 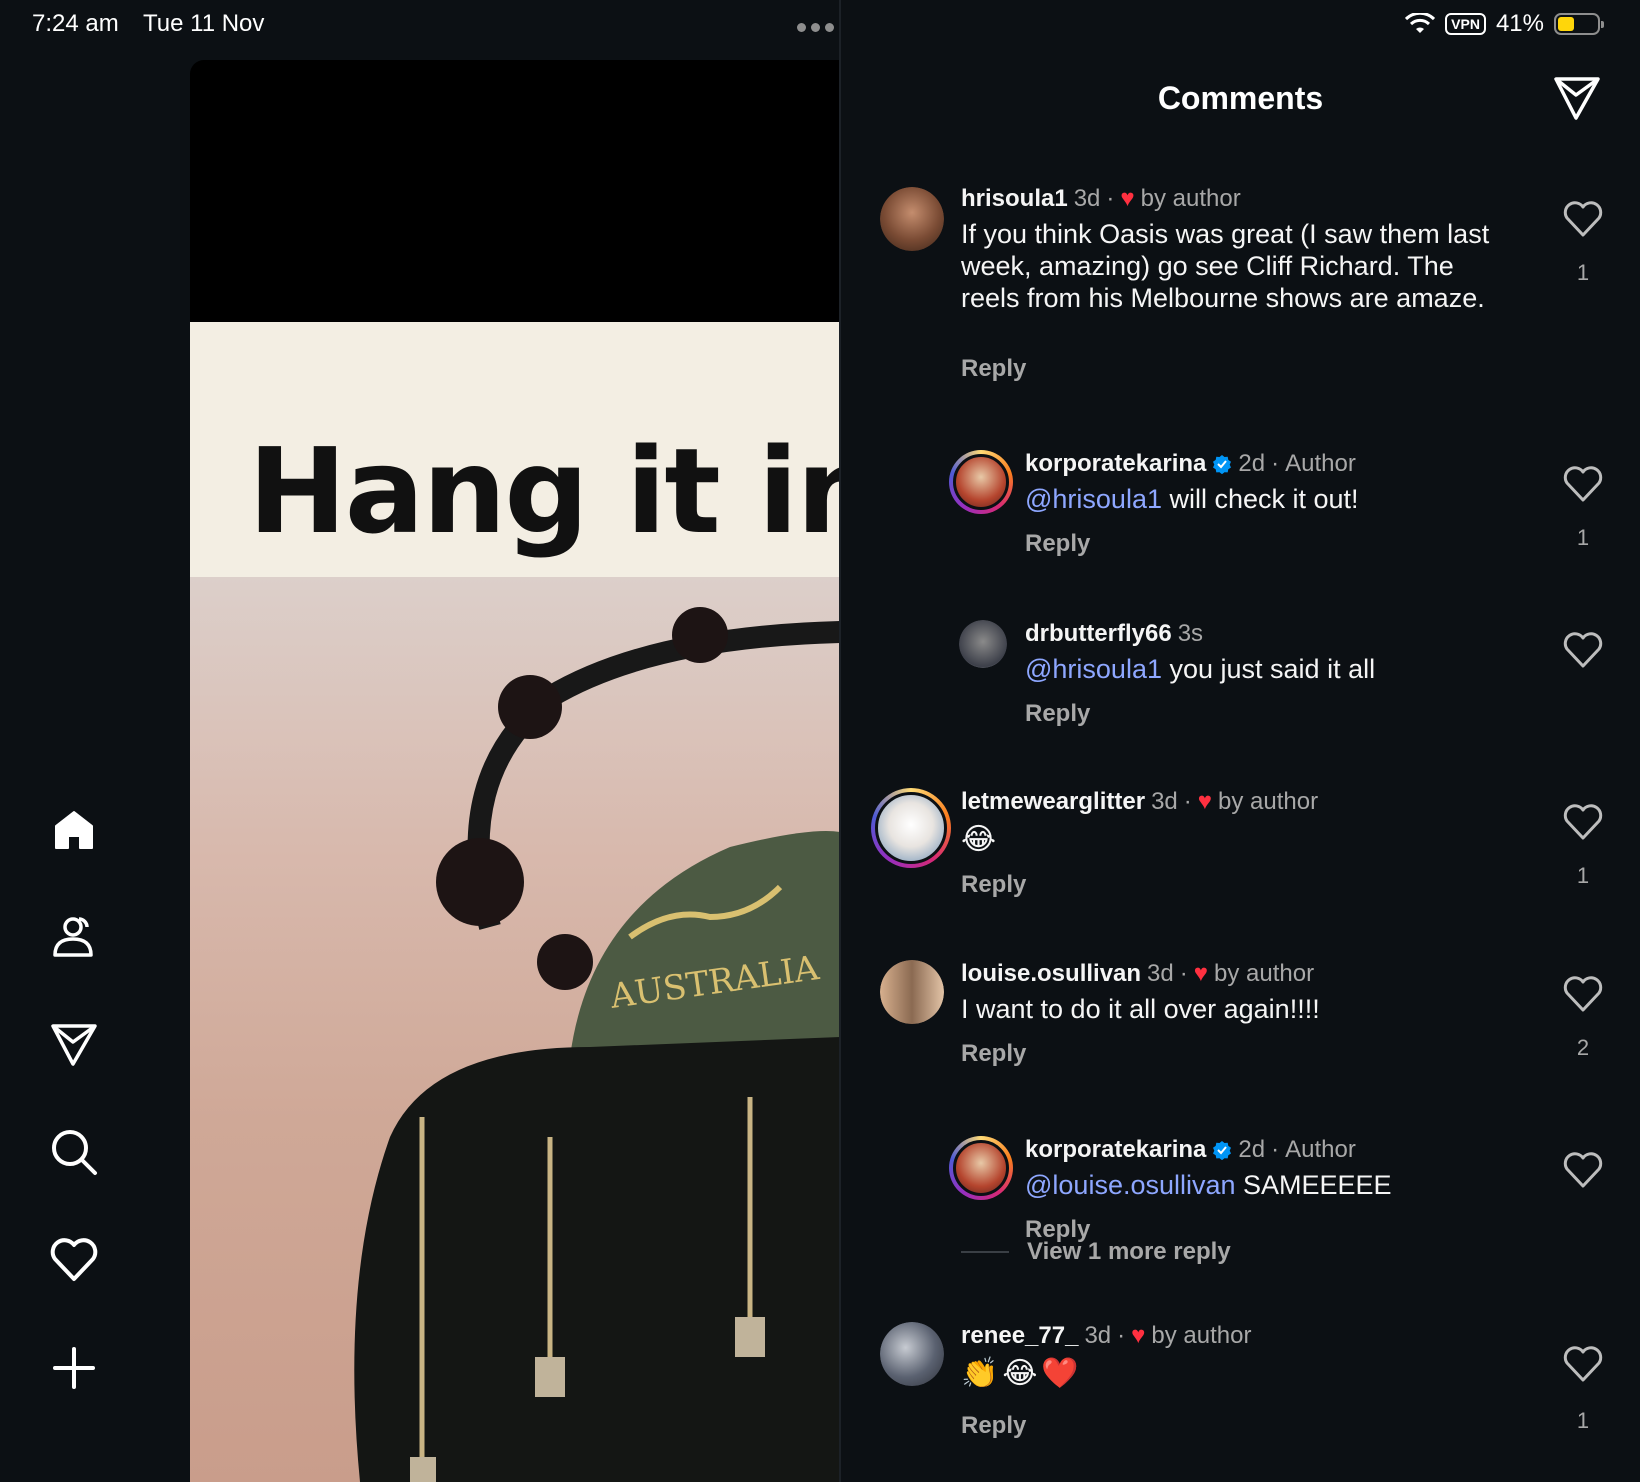 I want to click on comment-text: @louise.osullivan SAMEEEEE, so click(x=1208, y=1185).